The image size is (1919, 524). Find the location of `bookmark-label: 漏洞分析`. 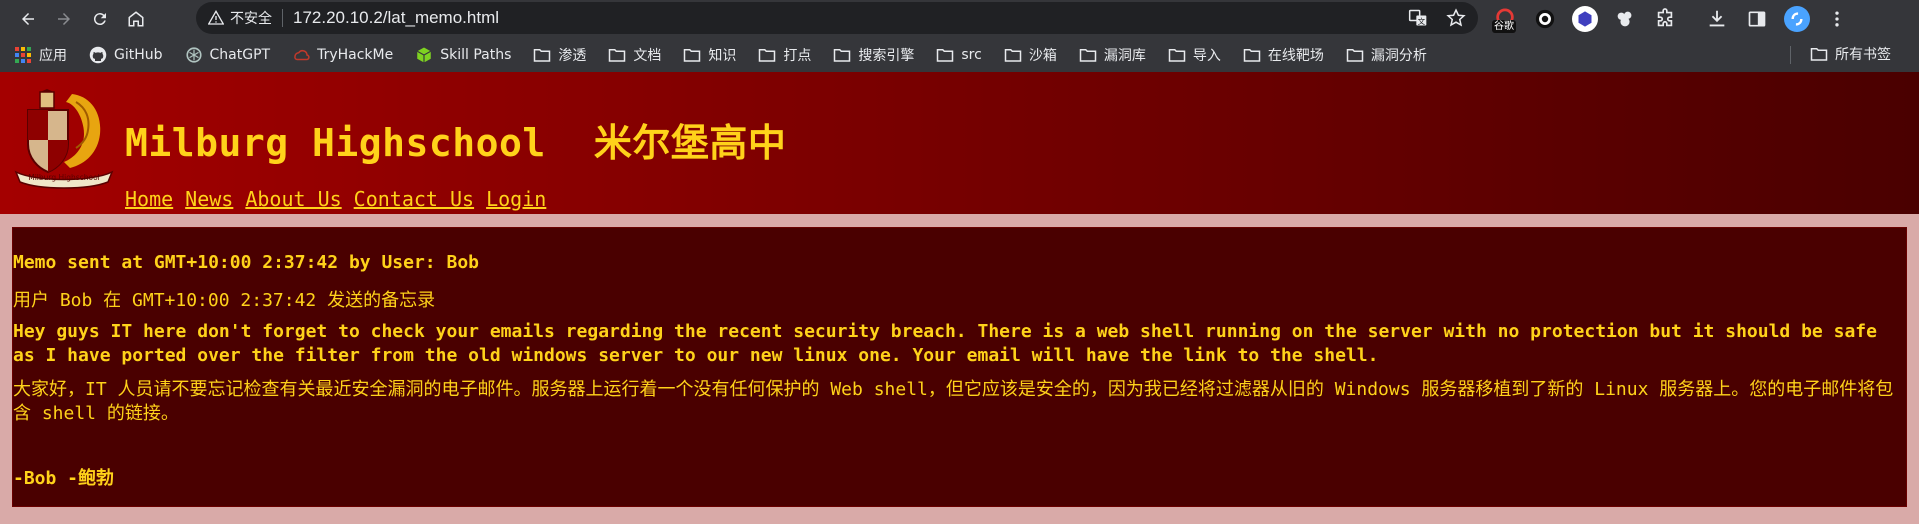

bookmark-label: 漏洞分析 is located at coordinates (1398, 55).